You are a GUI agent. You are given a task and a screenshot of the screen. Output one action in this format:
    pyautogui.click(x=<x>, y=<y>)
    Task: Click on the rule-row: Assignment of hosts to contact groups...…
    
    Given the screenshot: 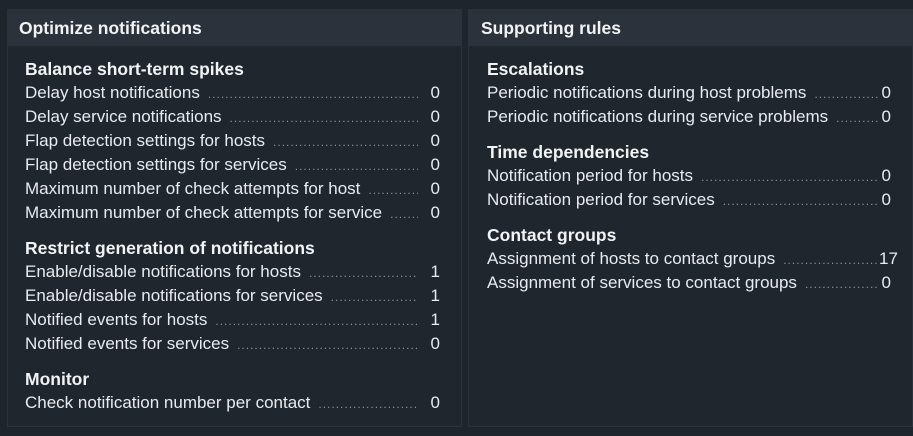 What is the action you would take?
    pyautogui.click(x=699, y=259)
    